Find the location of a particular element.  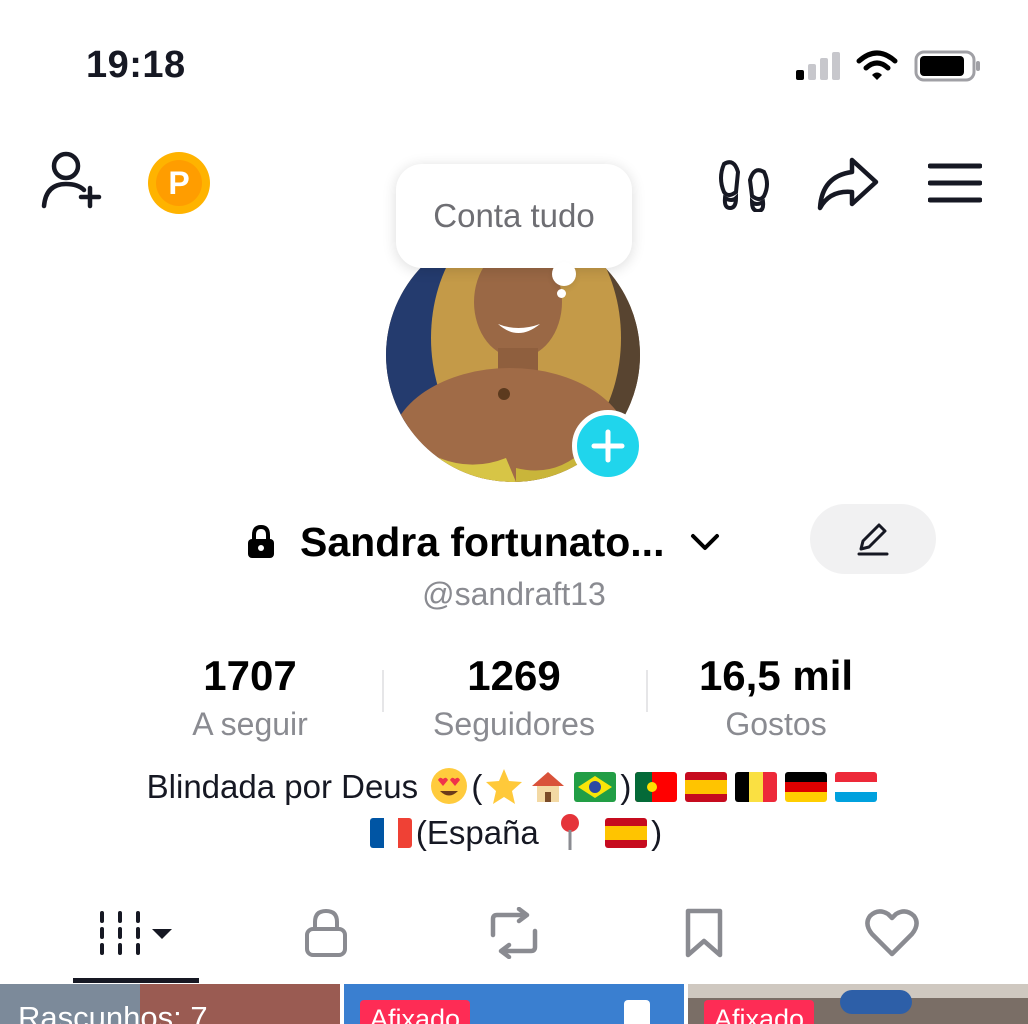

bio-line-2: (España ) is located at coordinates (514, 833).